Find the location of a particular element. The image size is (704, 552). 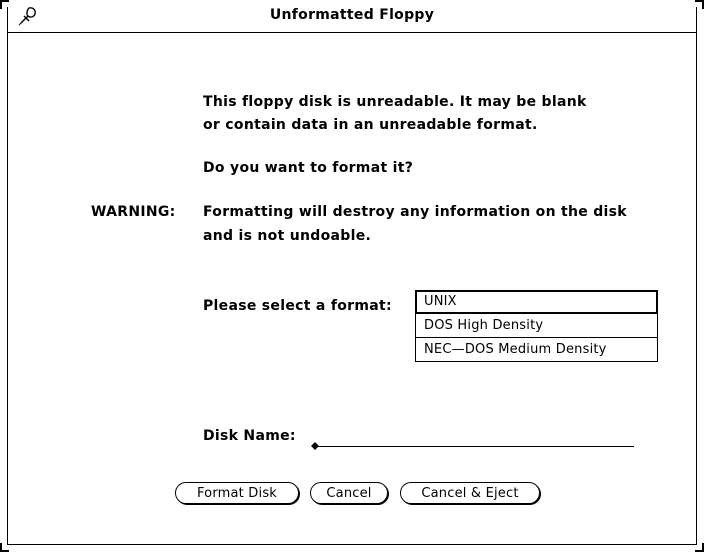

text-caret-icon is located at coordinates (315, 446).